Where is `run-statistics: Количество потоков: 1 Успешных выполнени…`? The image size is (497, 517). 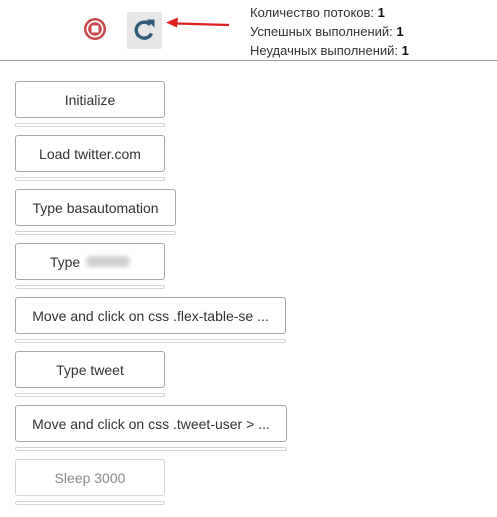 run-statistics: Количество потоков: 1 Успешных выполнени… is located at coordinates (329, 31).